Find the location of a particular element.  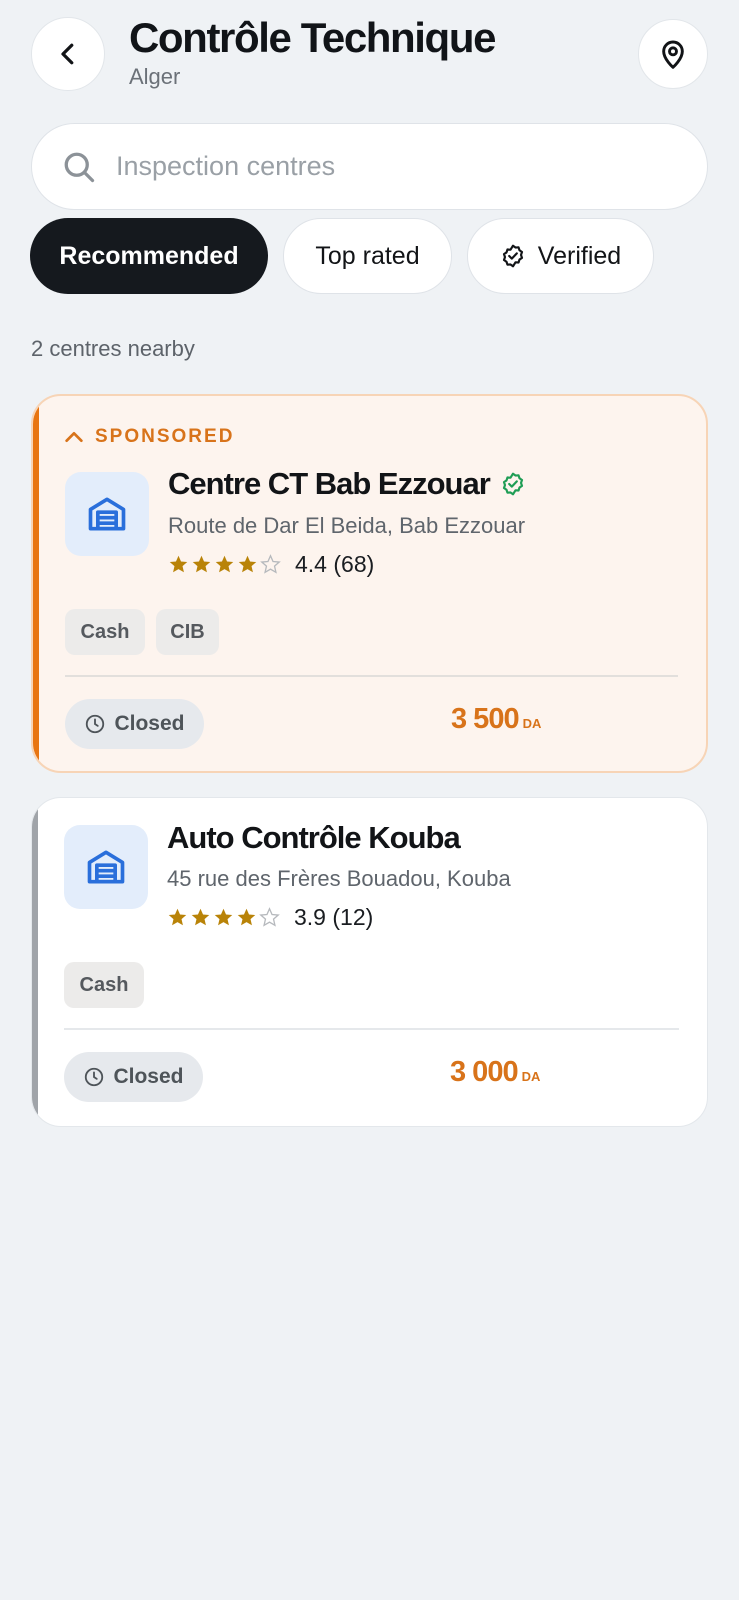

price-amount: 3 500 is located at coordinates (485, 719).